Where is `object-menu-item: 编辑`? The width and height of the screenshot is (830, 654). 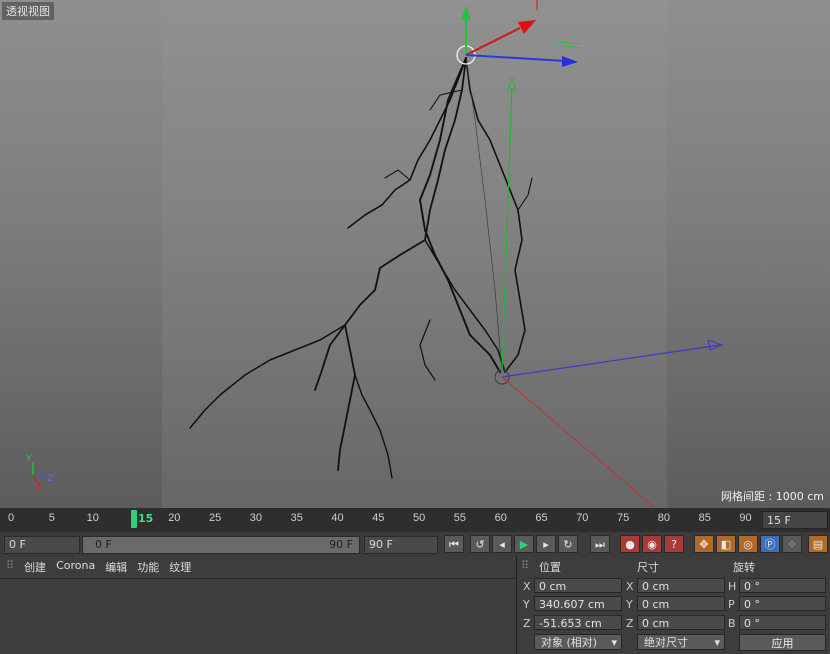 object-menu-item: 编辑 is located at coordinates (116, 567).